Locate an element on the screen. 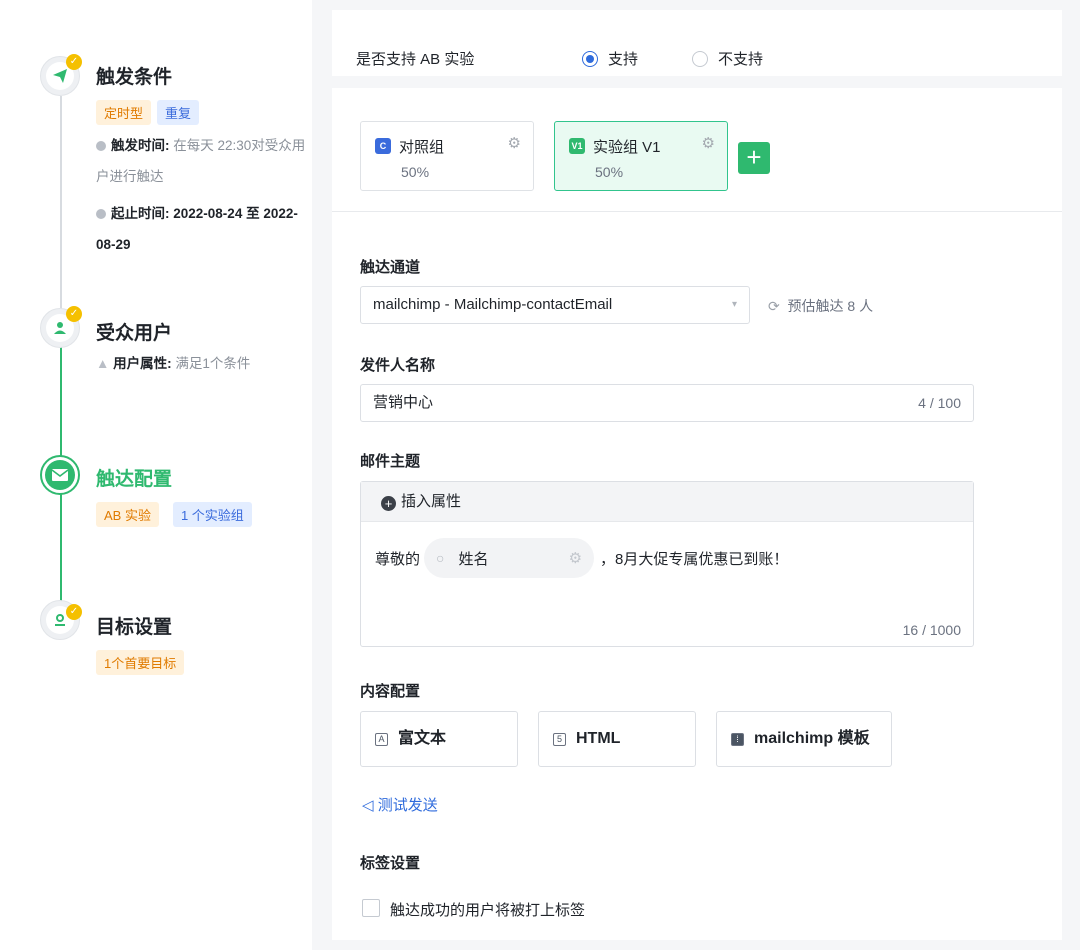 This screenshot has width=1080, height=950. insert-attribute-button: + 插入属性 is located at coordinates (667, 502).